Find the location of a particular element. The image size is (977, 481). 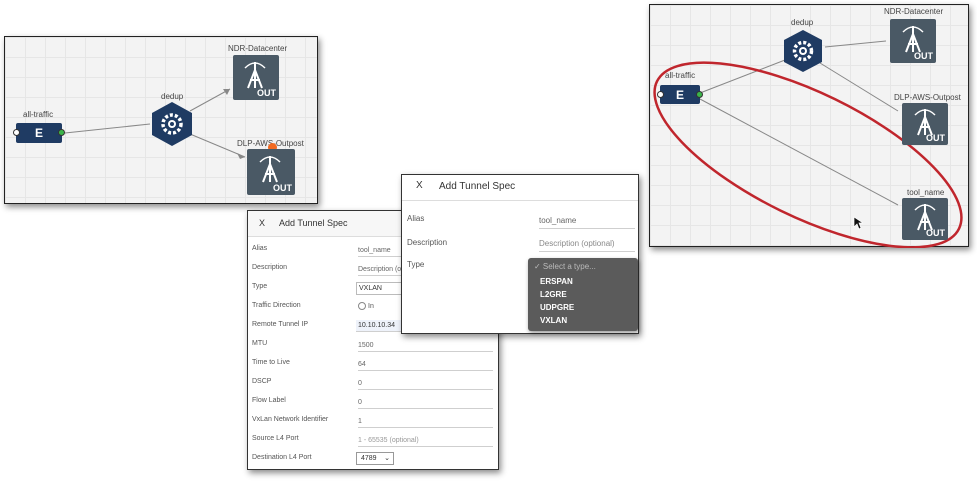

alias-input: tool_name is located at coordinates (587, 222).